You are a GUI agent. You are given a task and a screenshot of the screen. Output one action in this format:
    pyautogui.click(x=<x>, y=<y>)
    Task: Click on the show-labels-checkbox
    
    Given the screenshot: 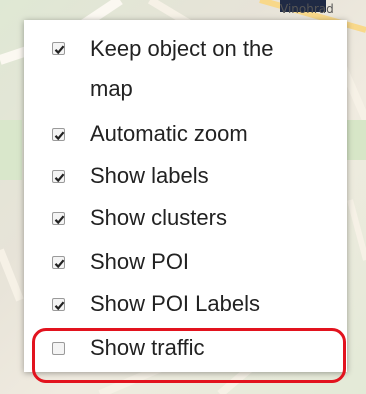 What is the action you would take?
    pyautogui.click(x=58, y=176)
    